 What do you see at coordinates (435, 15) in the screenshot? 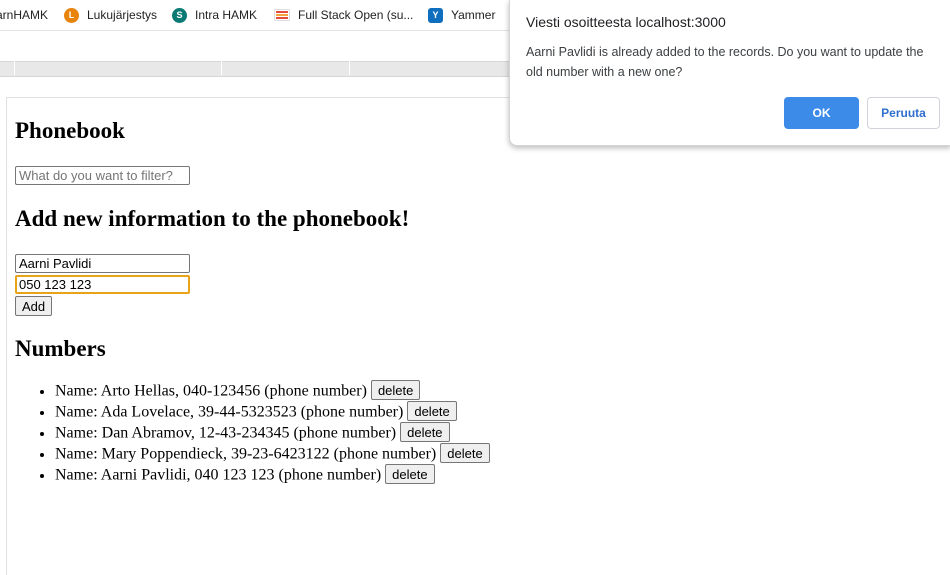
I see `yammer-icon: Y` at bounding box center [435, 15].